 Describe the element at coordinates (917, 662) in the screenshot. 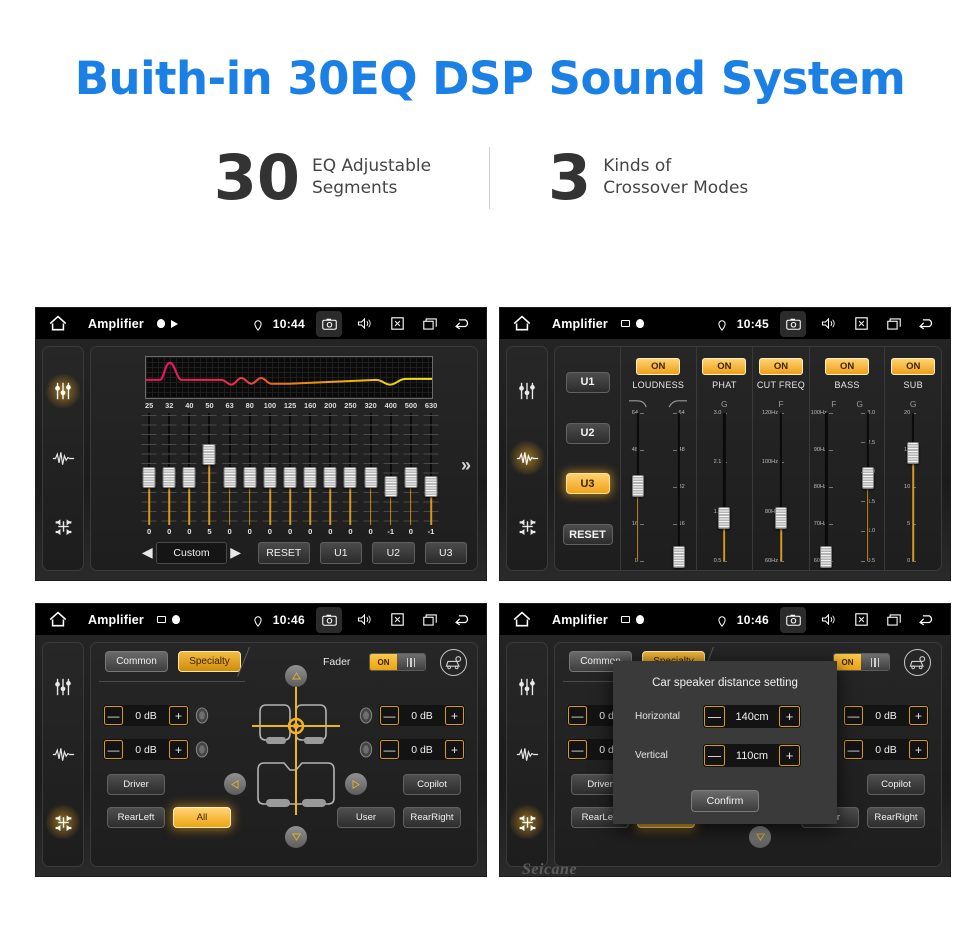

I see `car-settings-icon` at that location.